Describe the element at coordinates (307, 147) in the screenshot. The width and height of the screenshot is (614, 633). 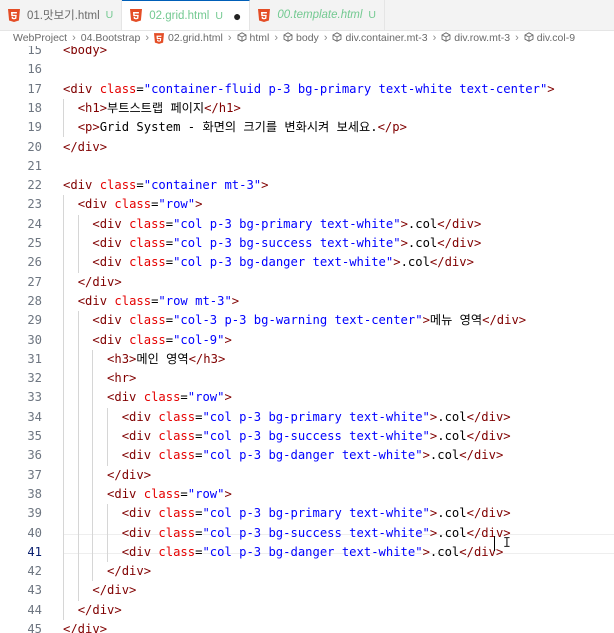
I see `code-line: 20 </div>` at that location.